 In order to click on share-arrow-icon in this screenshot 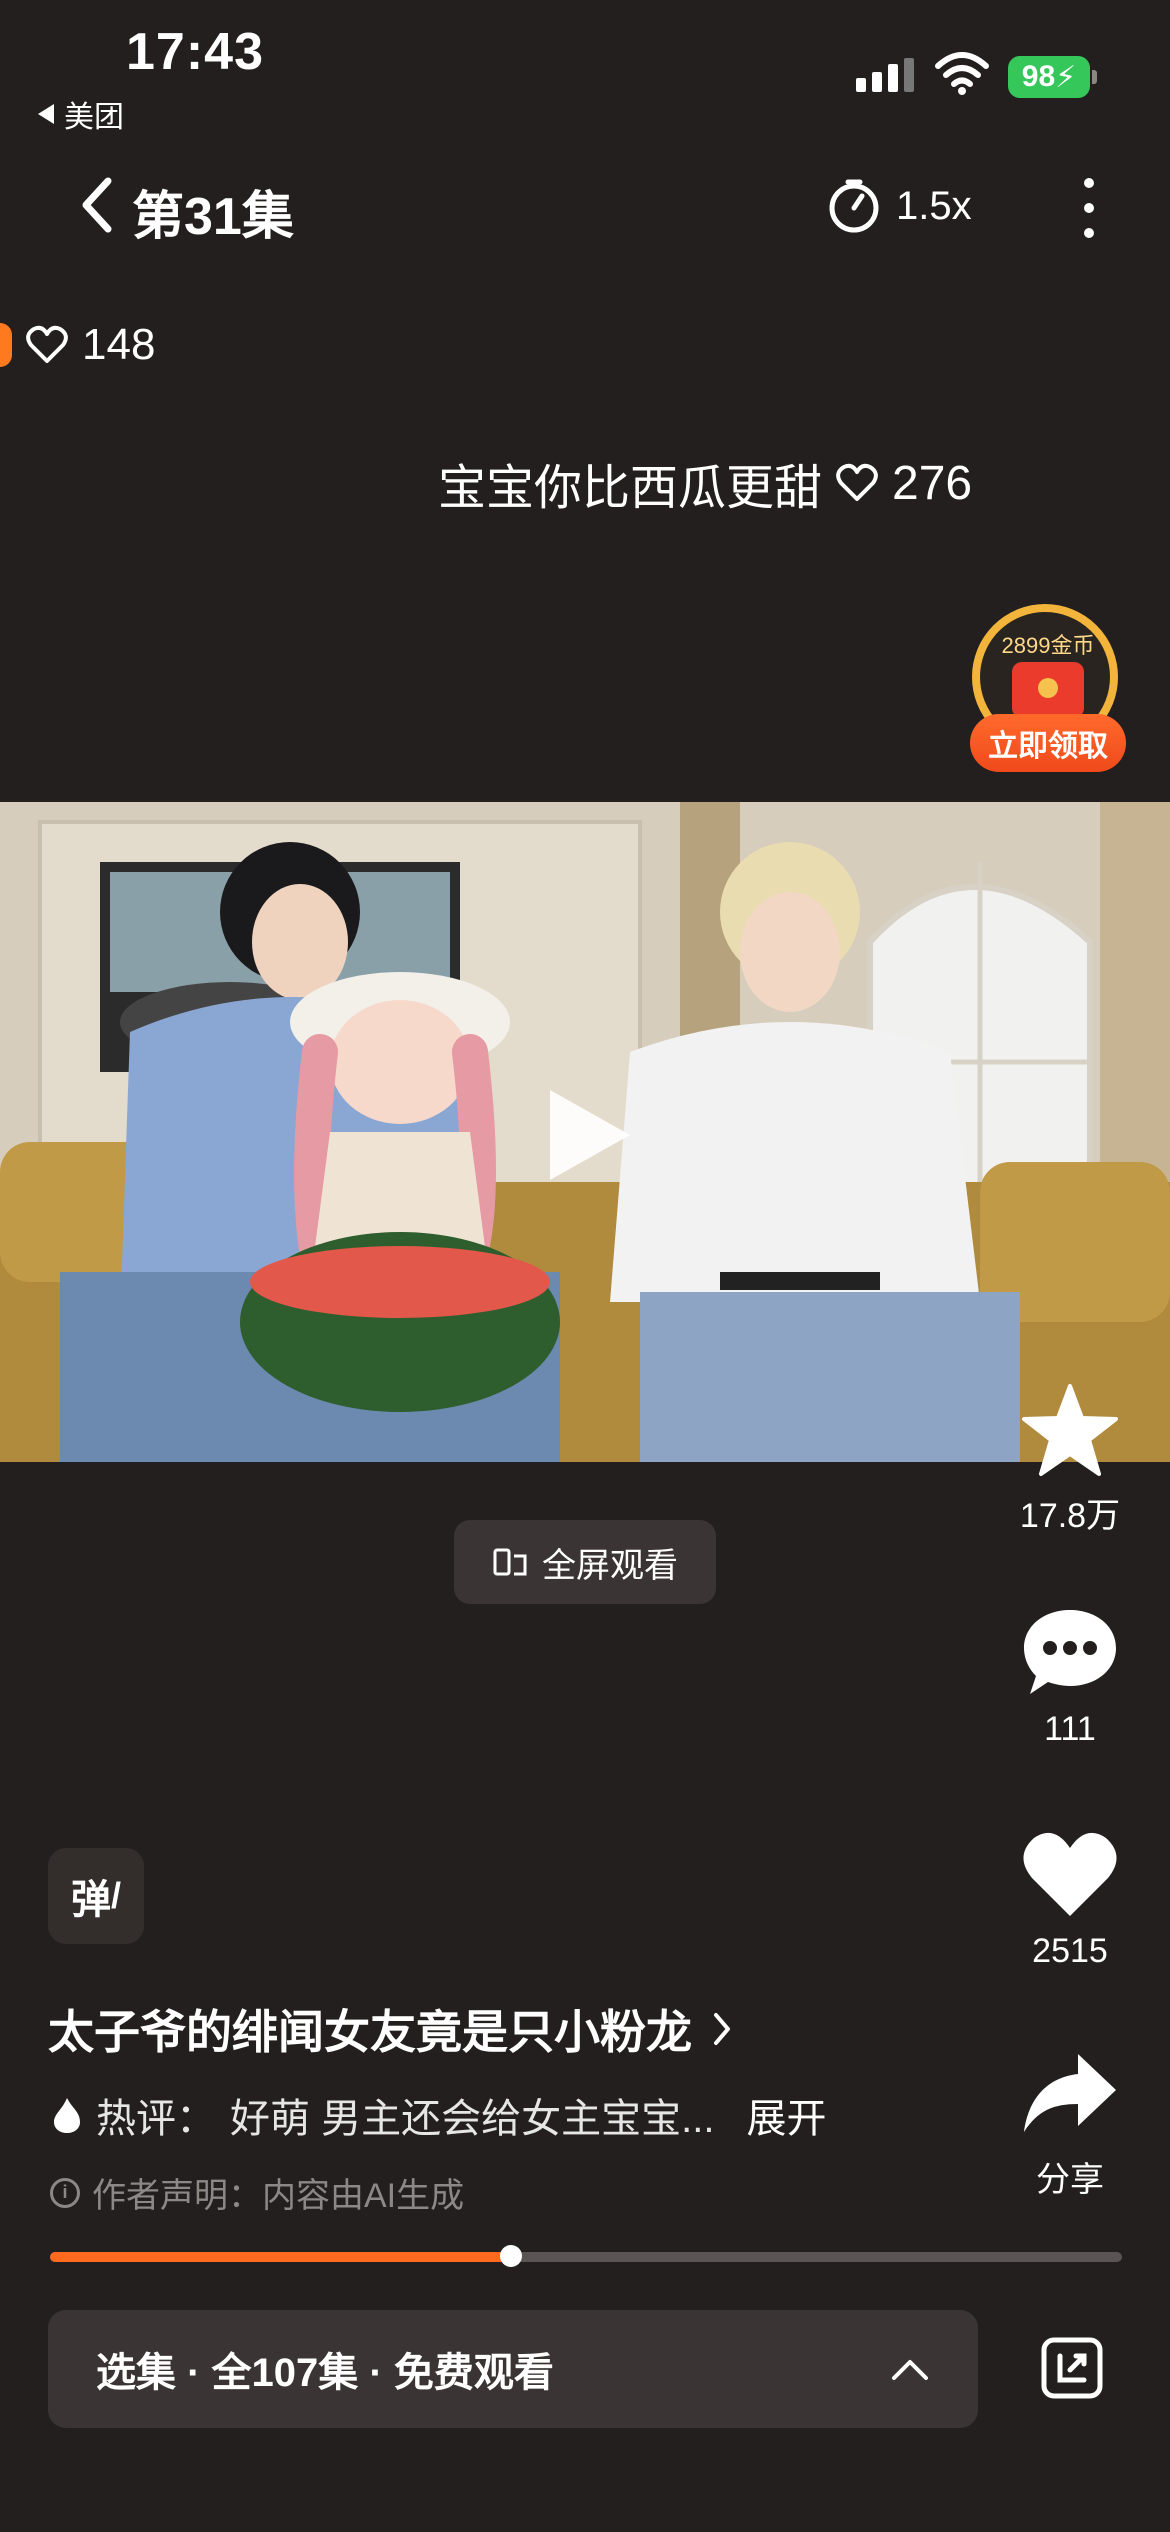, I will do `click(1070, 2093)`.